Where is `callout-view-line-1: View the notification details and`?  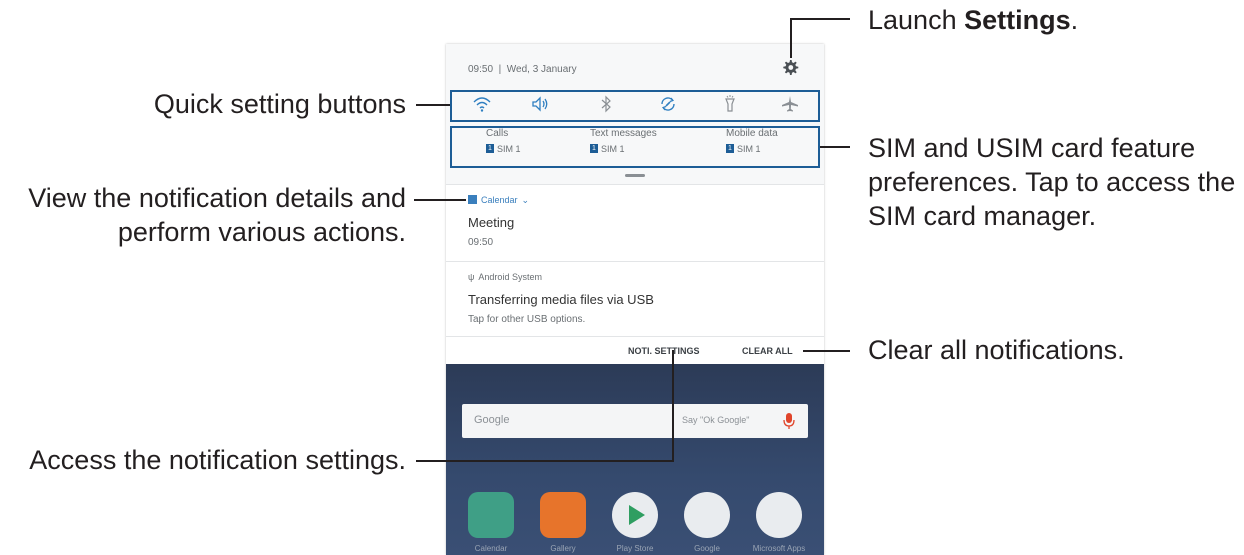
callout-view-line-1: View the notification details and is located at coordinates (217, 198).